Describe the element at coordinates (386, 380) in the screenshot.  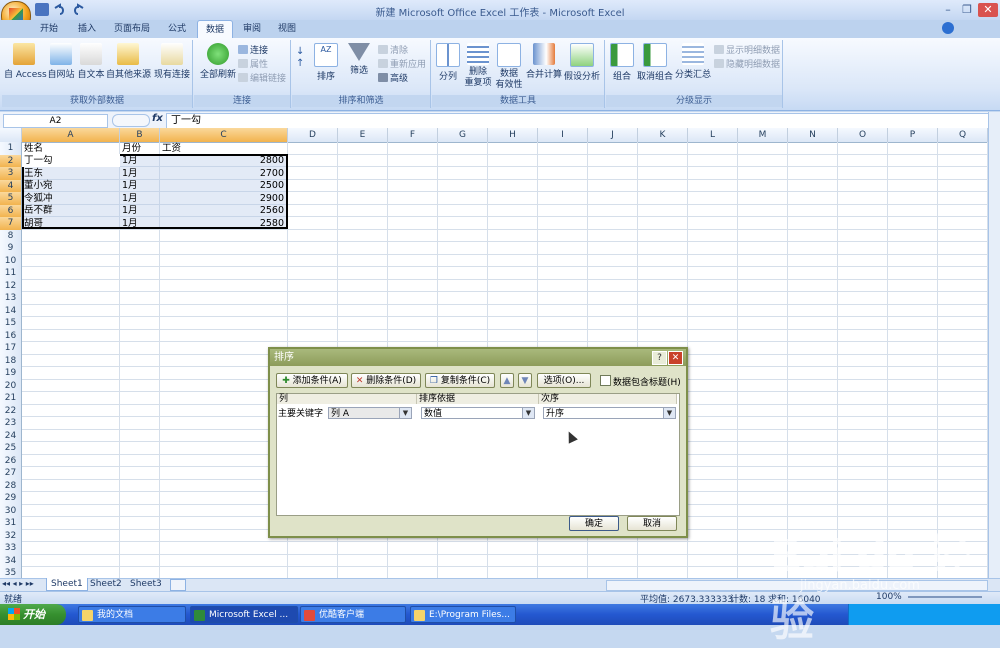
I see `delete-level-button: ✕ 删除条件(D)` at that location.